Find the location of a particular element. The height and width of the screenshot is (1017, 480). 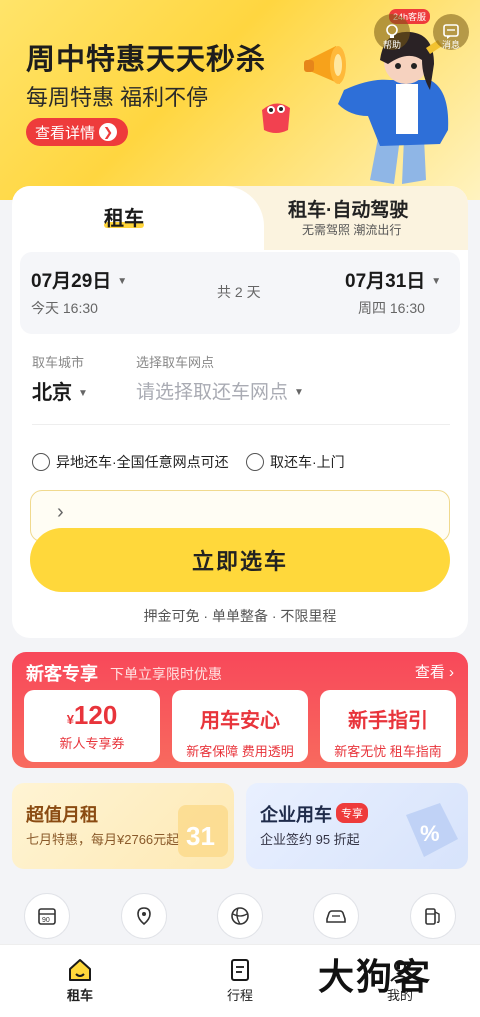

enterprise-desc: 企业签约 95 折起 is located at coordinates (310, 839).